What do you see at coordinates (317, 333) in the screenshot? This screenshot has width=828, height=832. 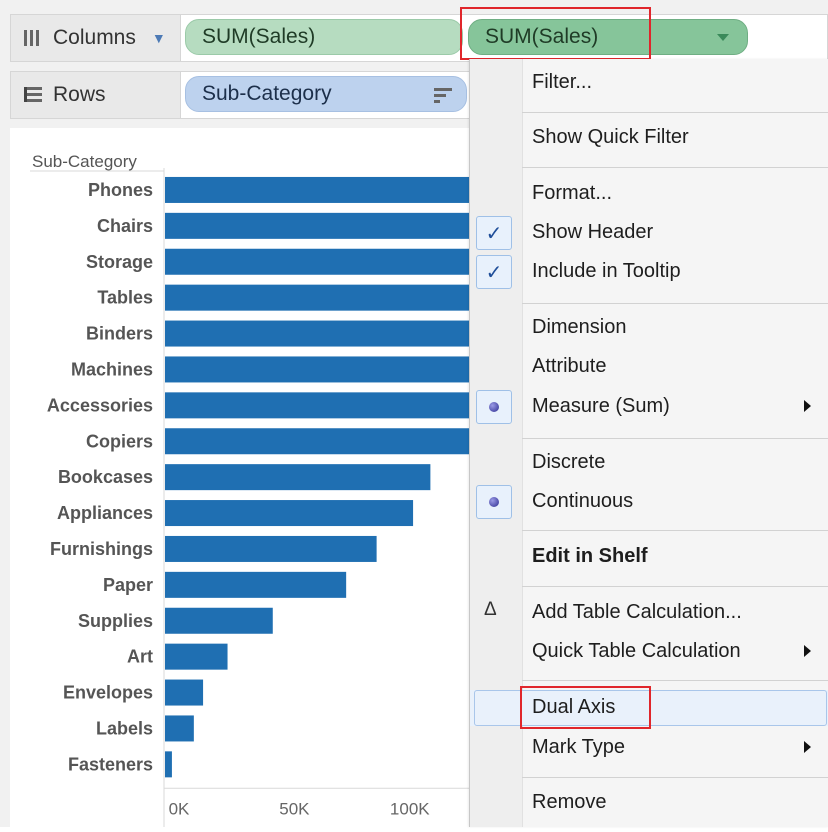 I see `bar-binders` at bounding box center [317, 333].